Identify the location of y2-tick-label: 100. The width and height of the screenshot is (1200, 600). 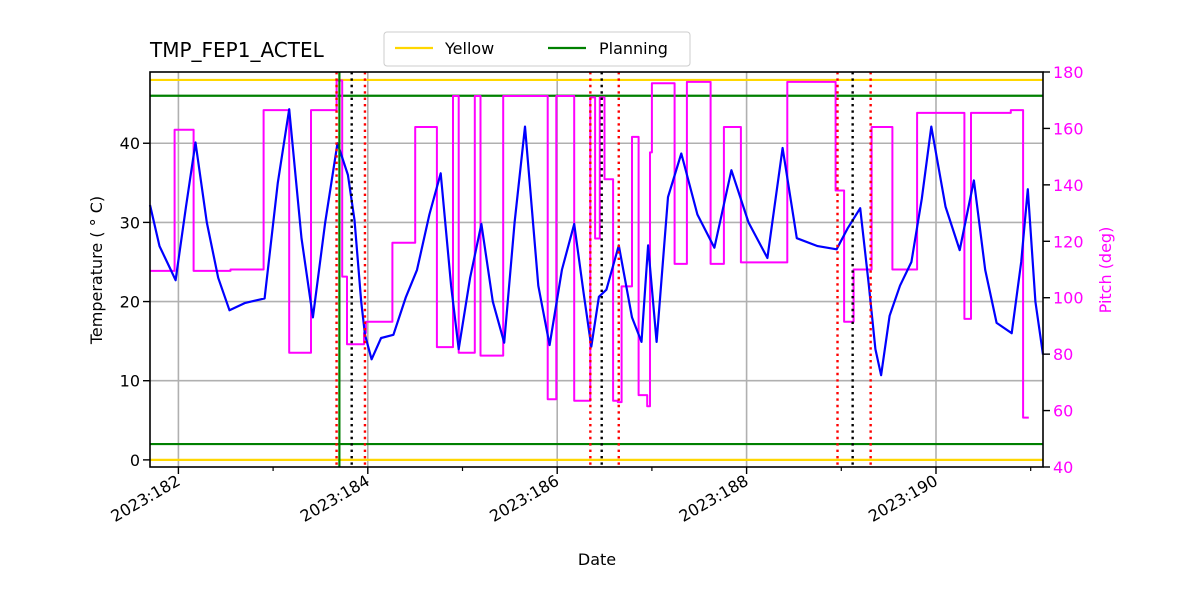
(1068, 298).